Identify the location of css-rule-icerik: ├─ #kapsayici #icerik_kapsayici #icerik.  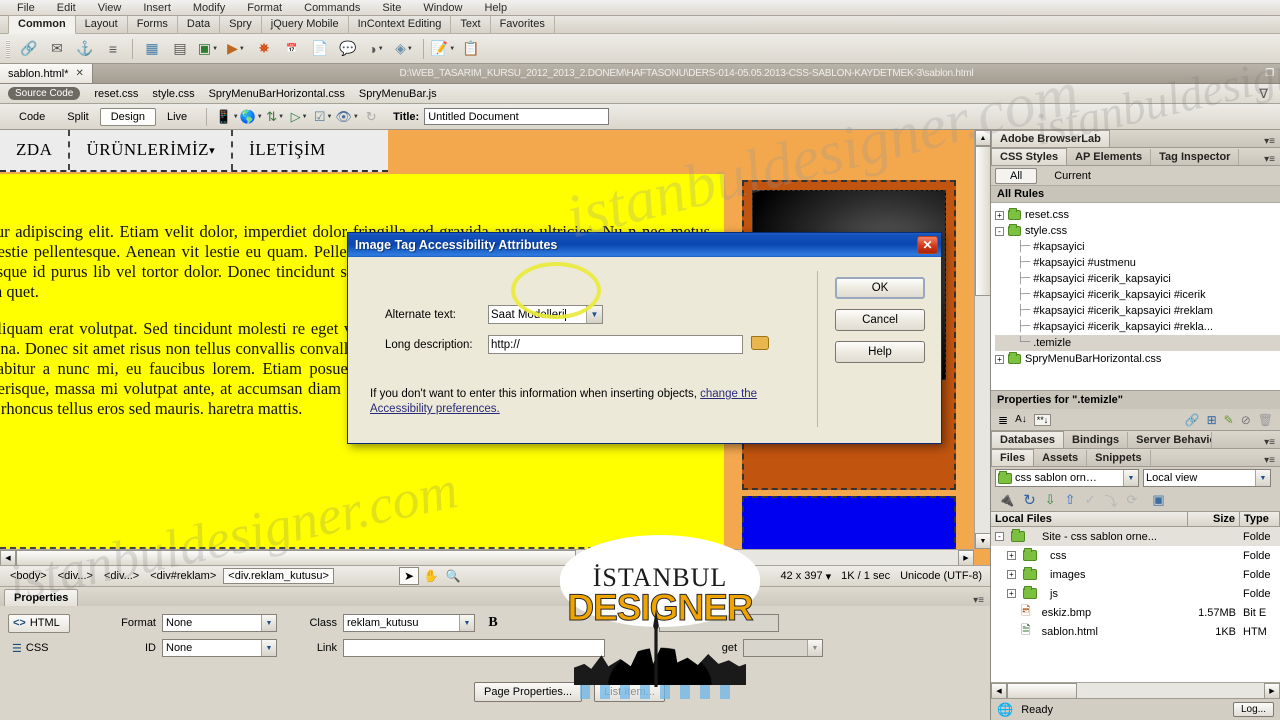
(1137, 295).